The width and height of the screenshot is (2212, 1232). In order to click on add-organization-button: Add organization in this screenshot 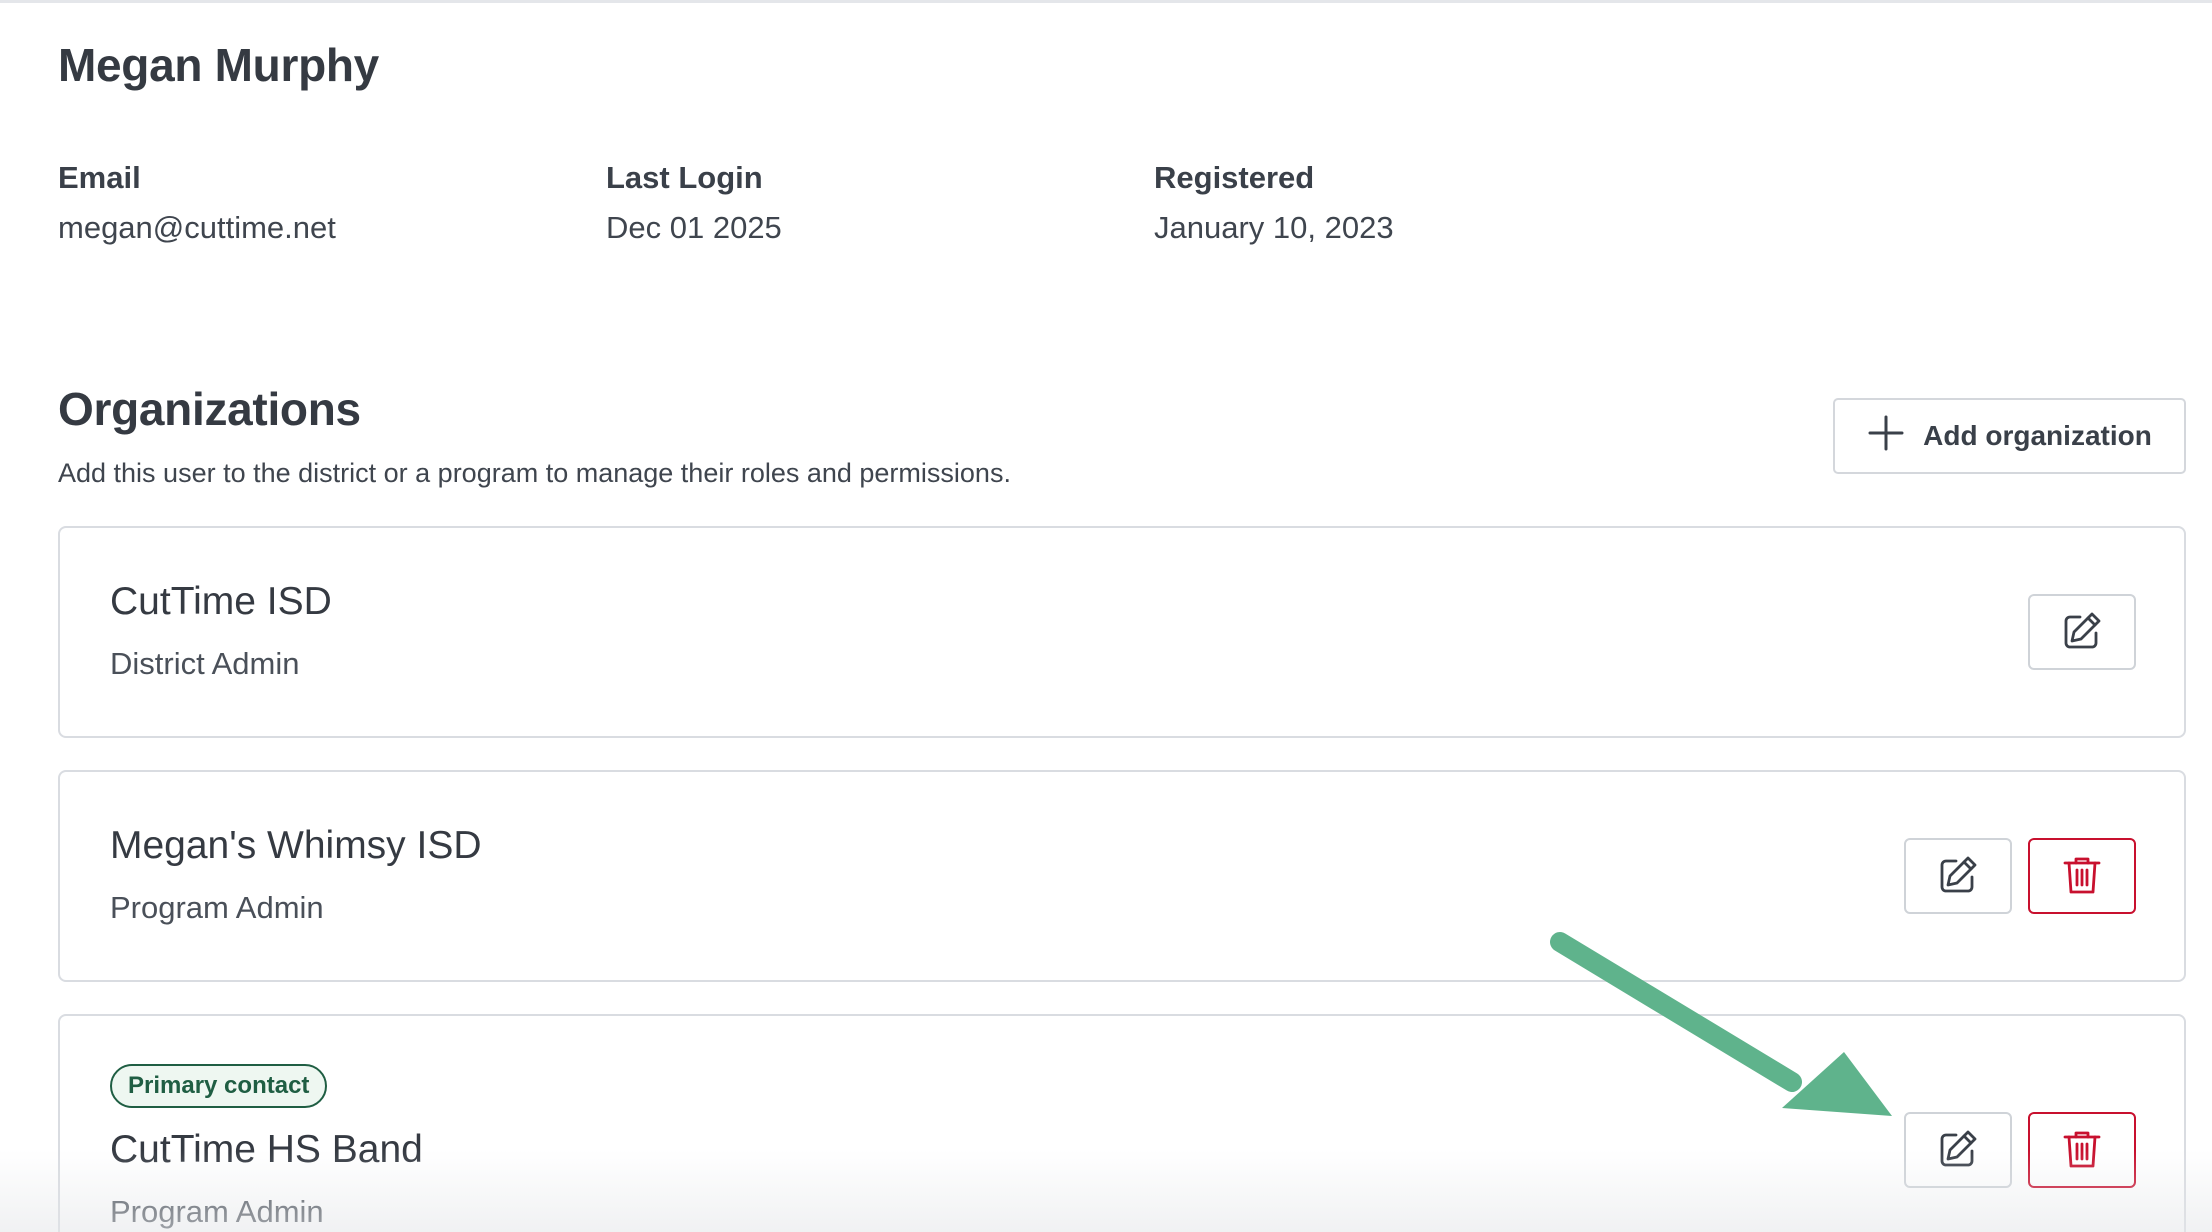, I will do `click(2009, 436)`.